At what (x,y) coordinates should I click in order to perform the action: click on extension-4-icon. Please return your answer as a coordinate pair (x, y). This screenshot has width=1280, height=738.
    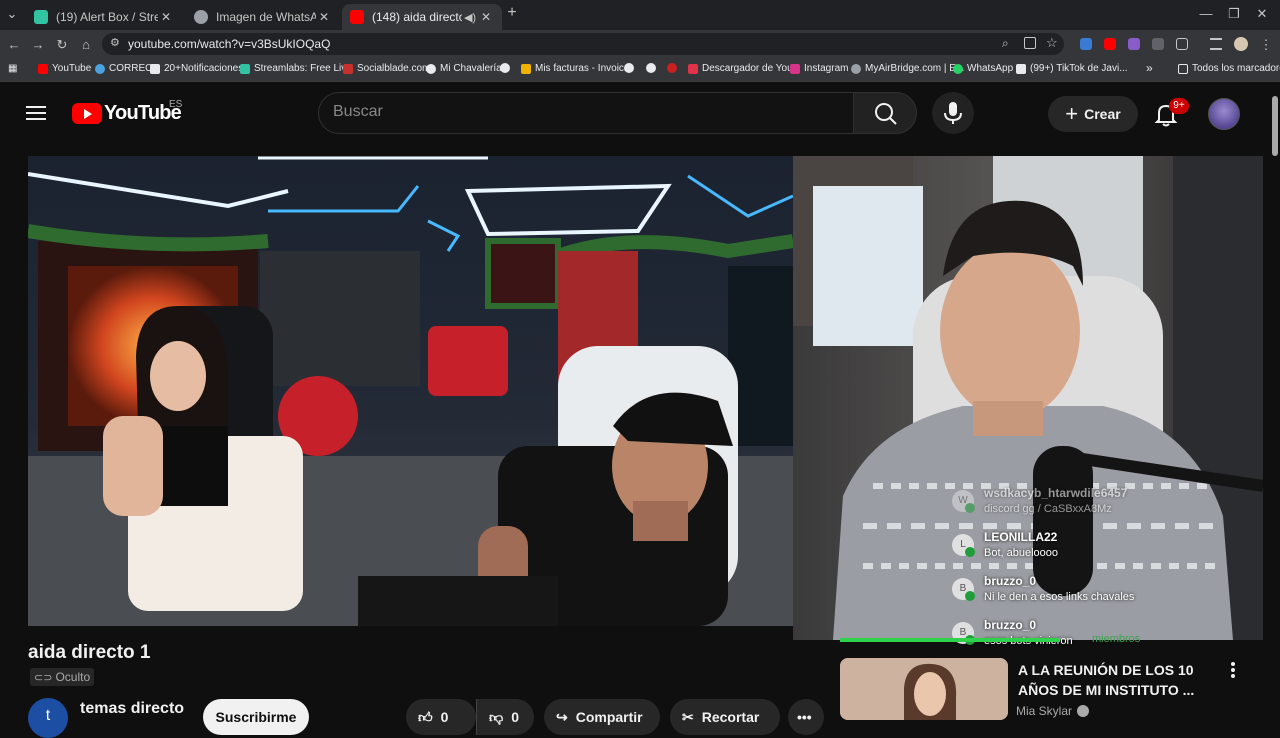
    Looking at the image, I should click on (1158, 44).